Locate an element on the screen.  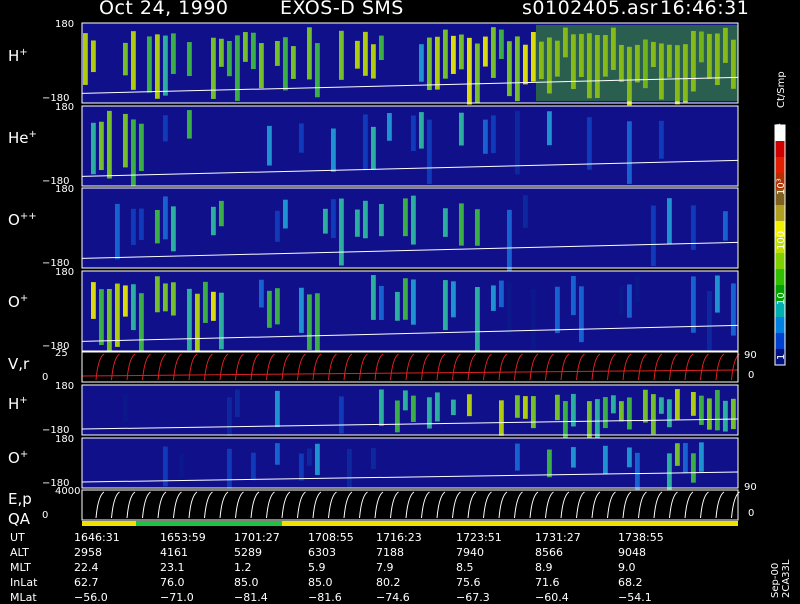
axis-value: 23.1 is located at coordinates (172, 567).